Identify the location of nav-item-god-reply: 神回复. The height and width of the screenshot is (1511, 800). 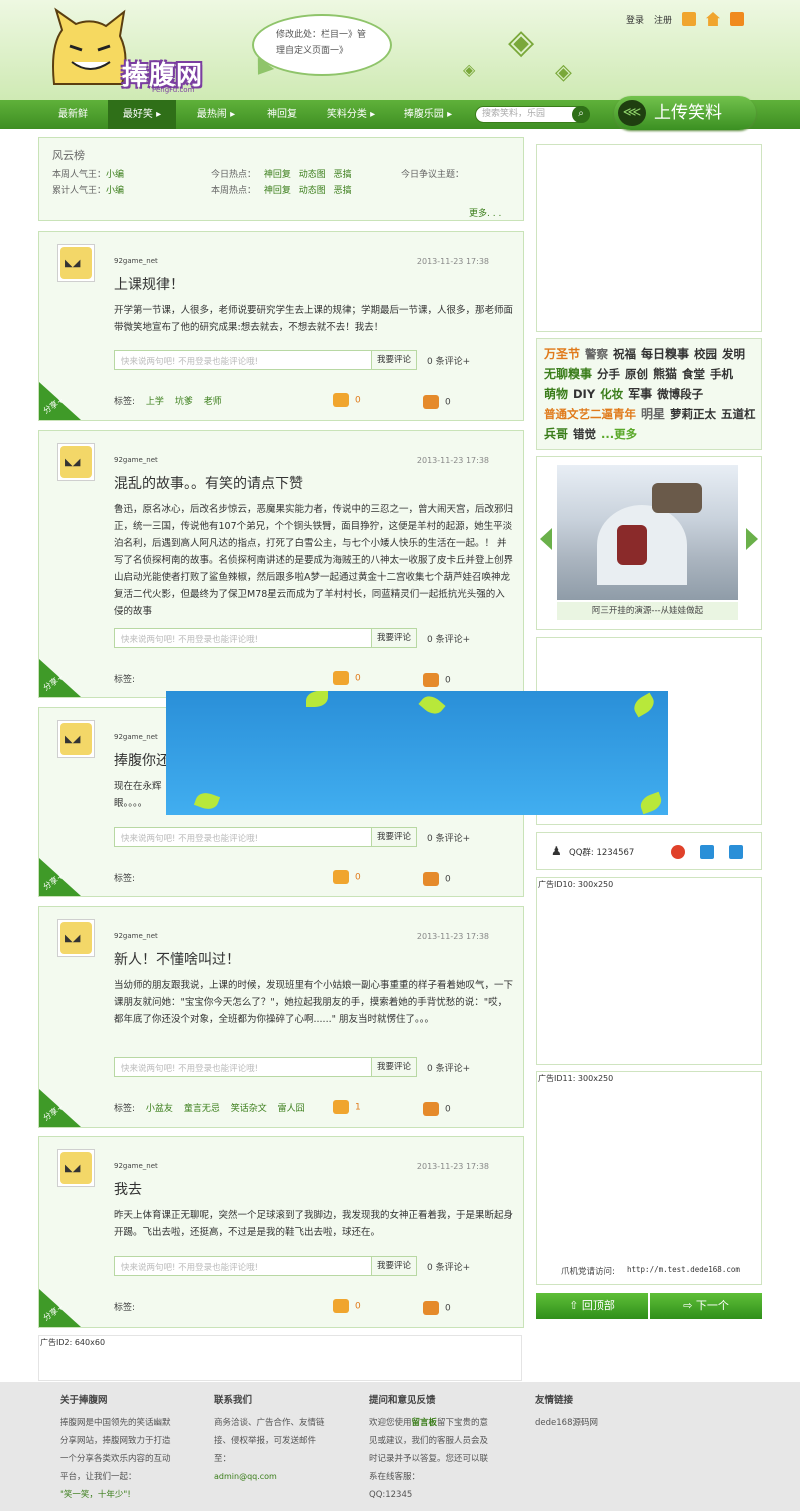
(282, 114).